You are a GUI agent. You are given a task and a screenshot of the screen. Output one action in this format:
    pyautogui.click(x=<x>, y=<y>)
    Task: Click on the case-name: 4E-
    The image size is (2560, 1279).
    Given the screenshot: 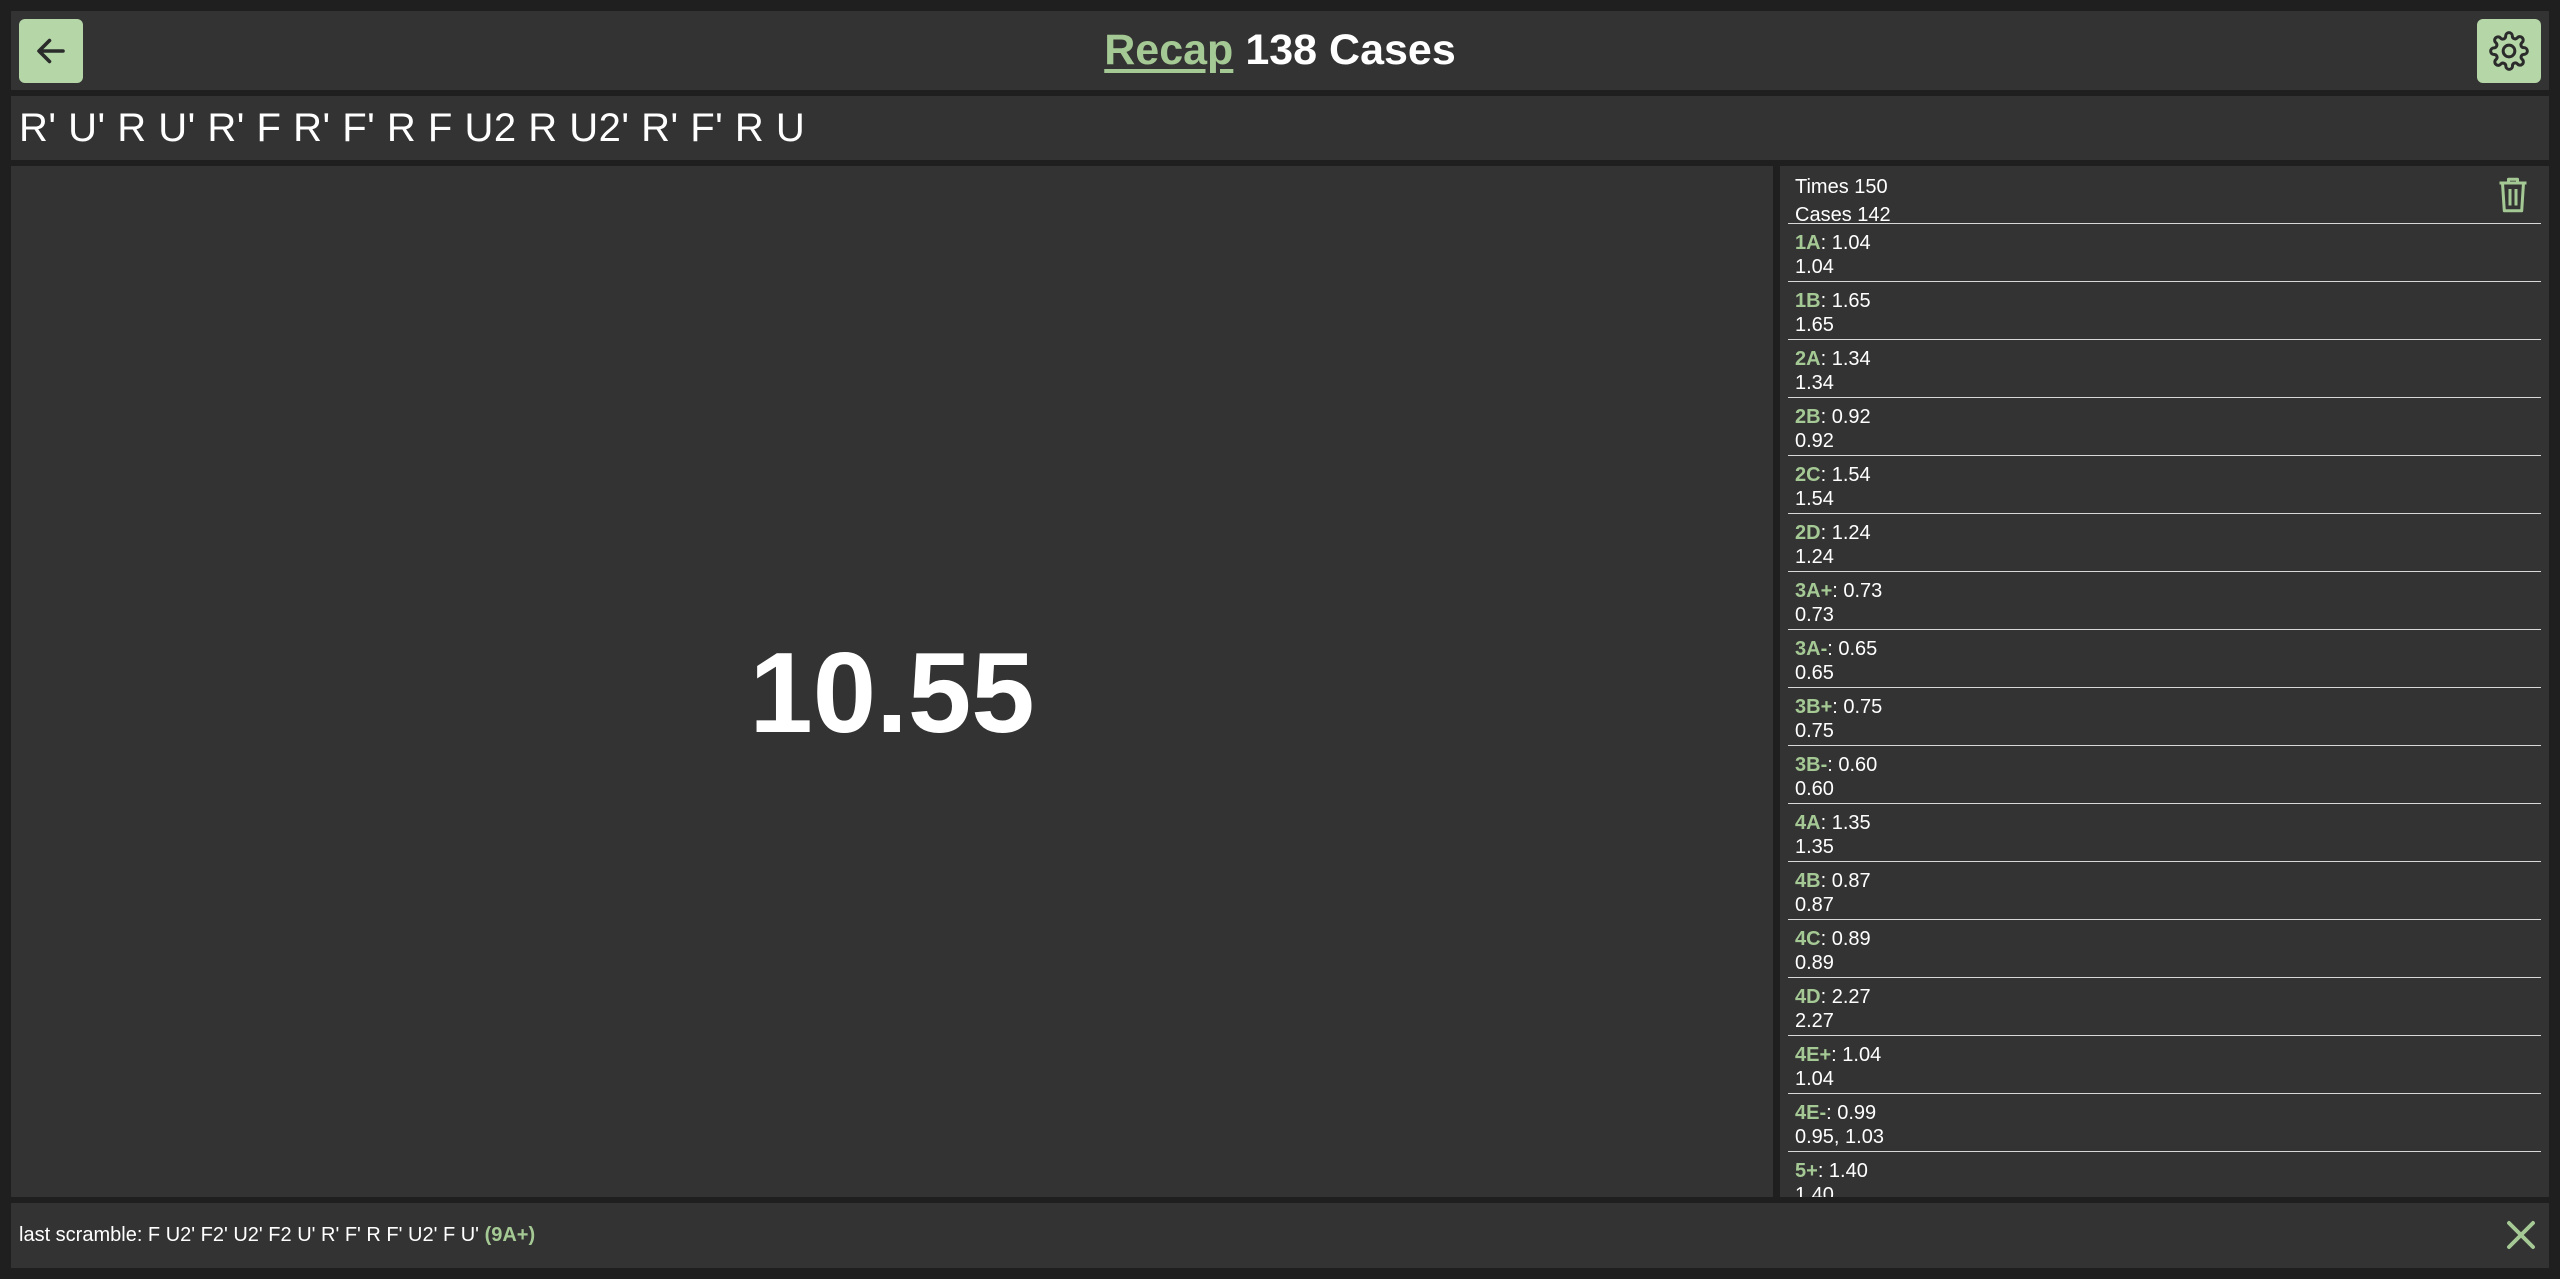 What is the action you would take?
    pyautogui.click(x=1811, y=1113)
    